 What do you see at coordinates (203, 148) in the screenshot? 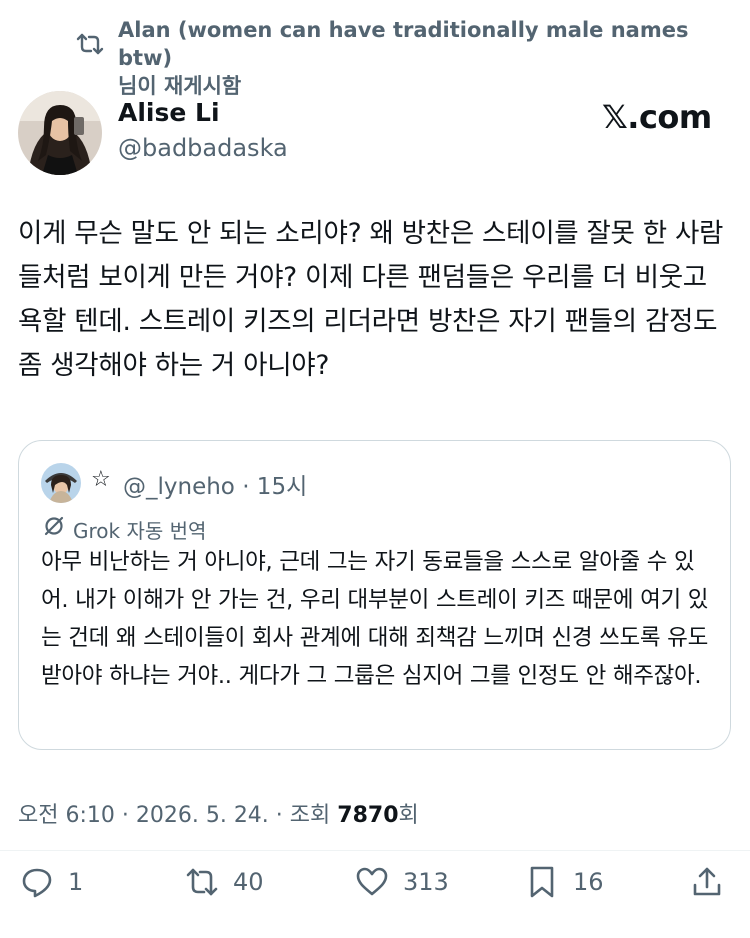
I see `author-handle: @badbadaska` at bounding box center [203, 148].